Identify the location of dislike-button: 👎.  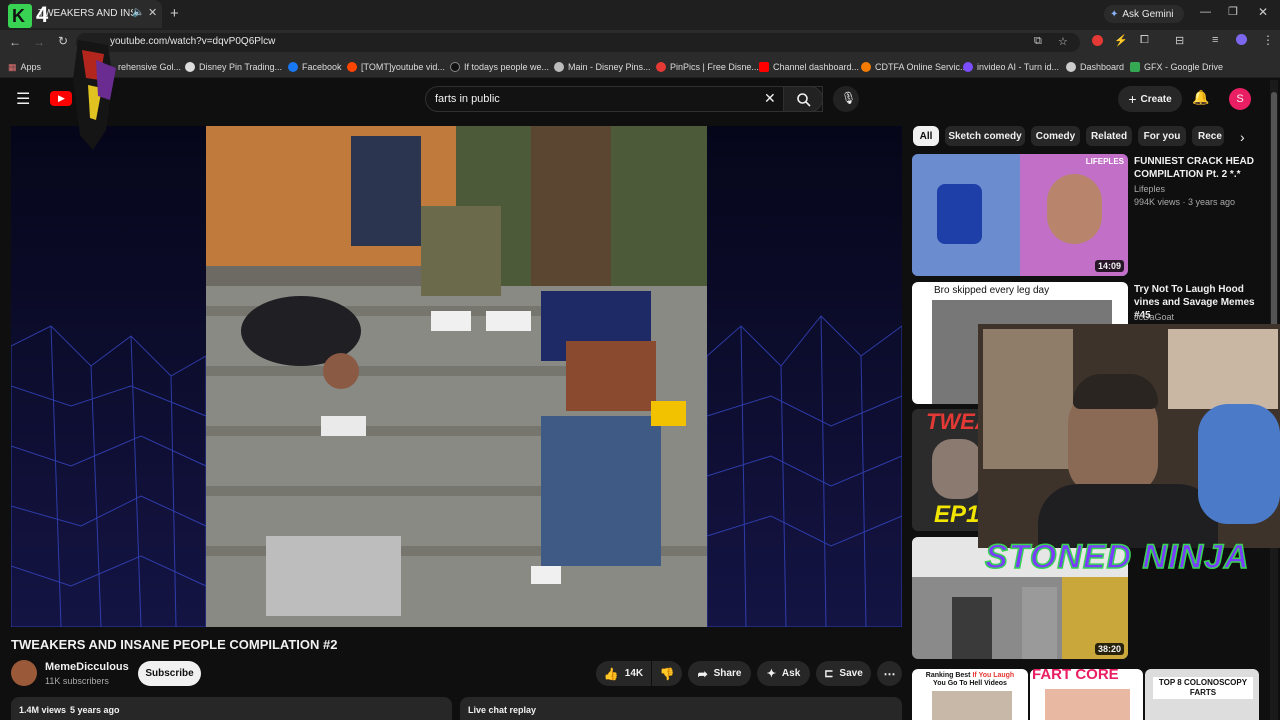
(667, 673).